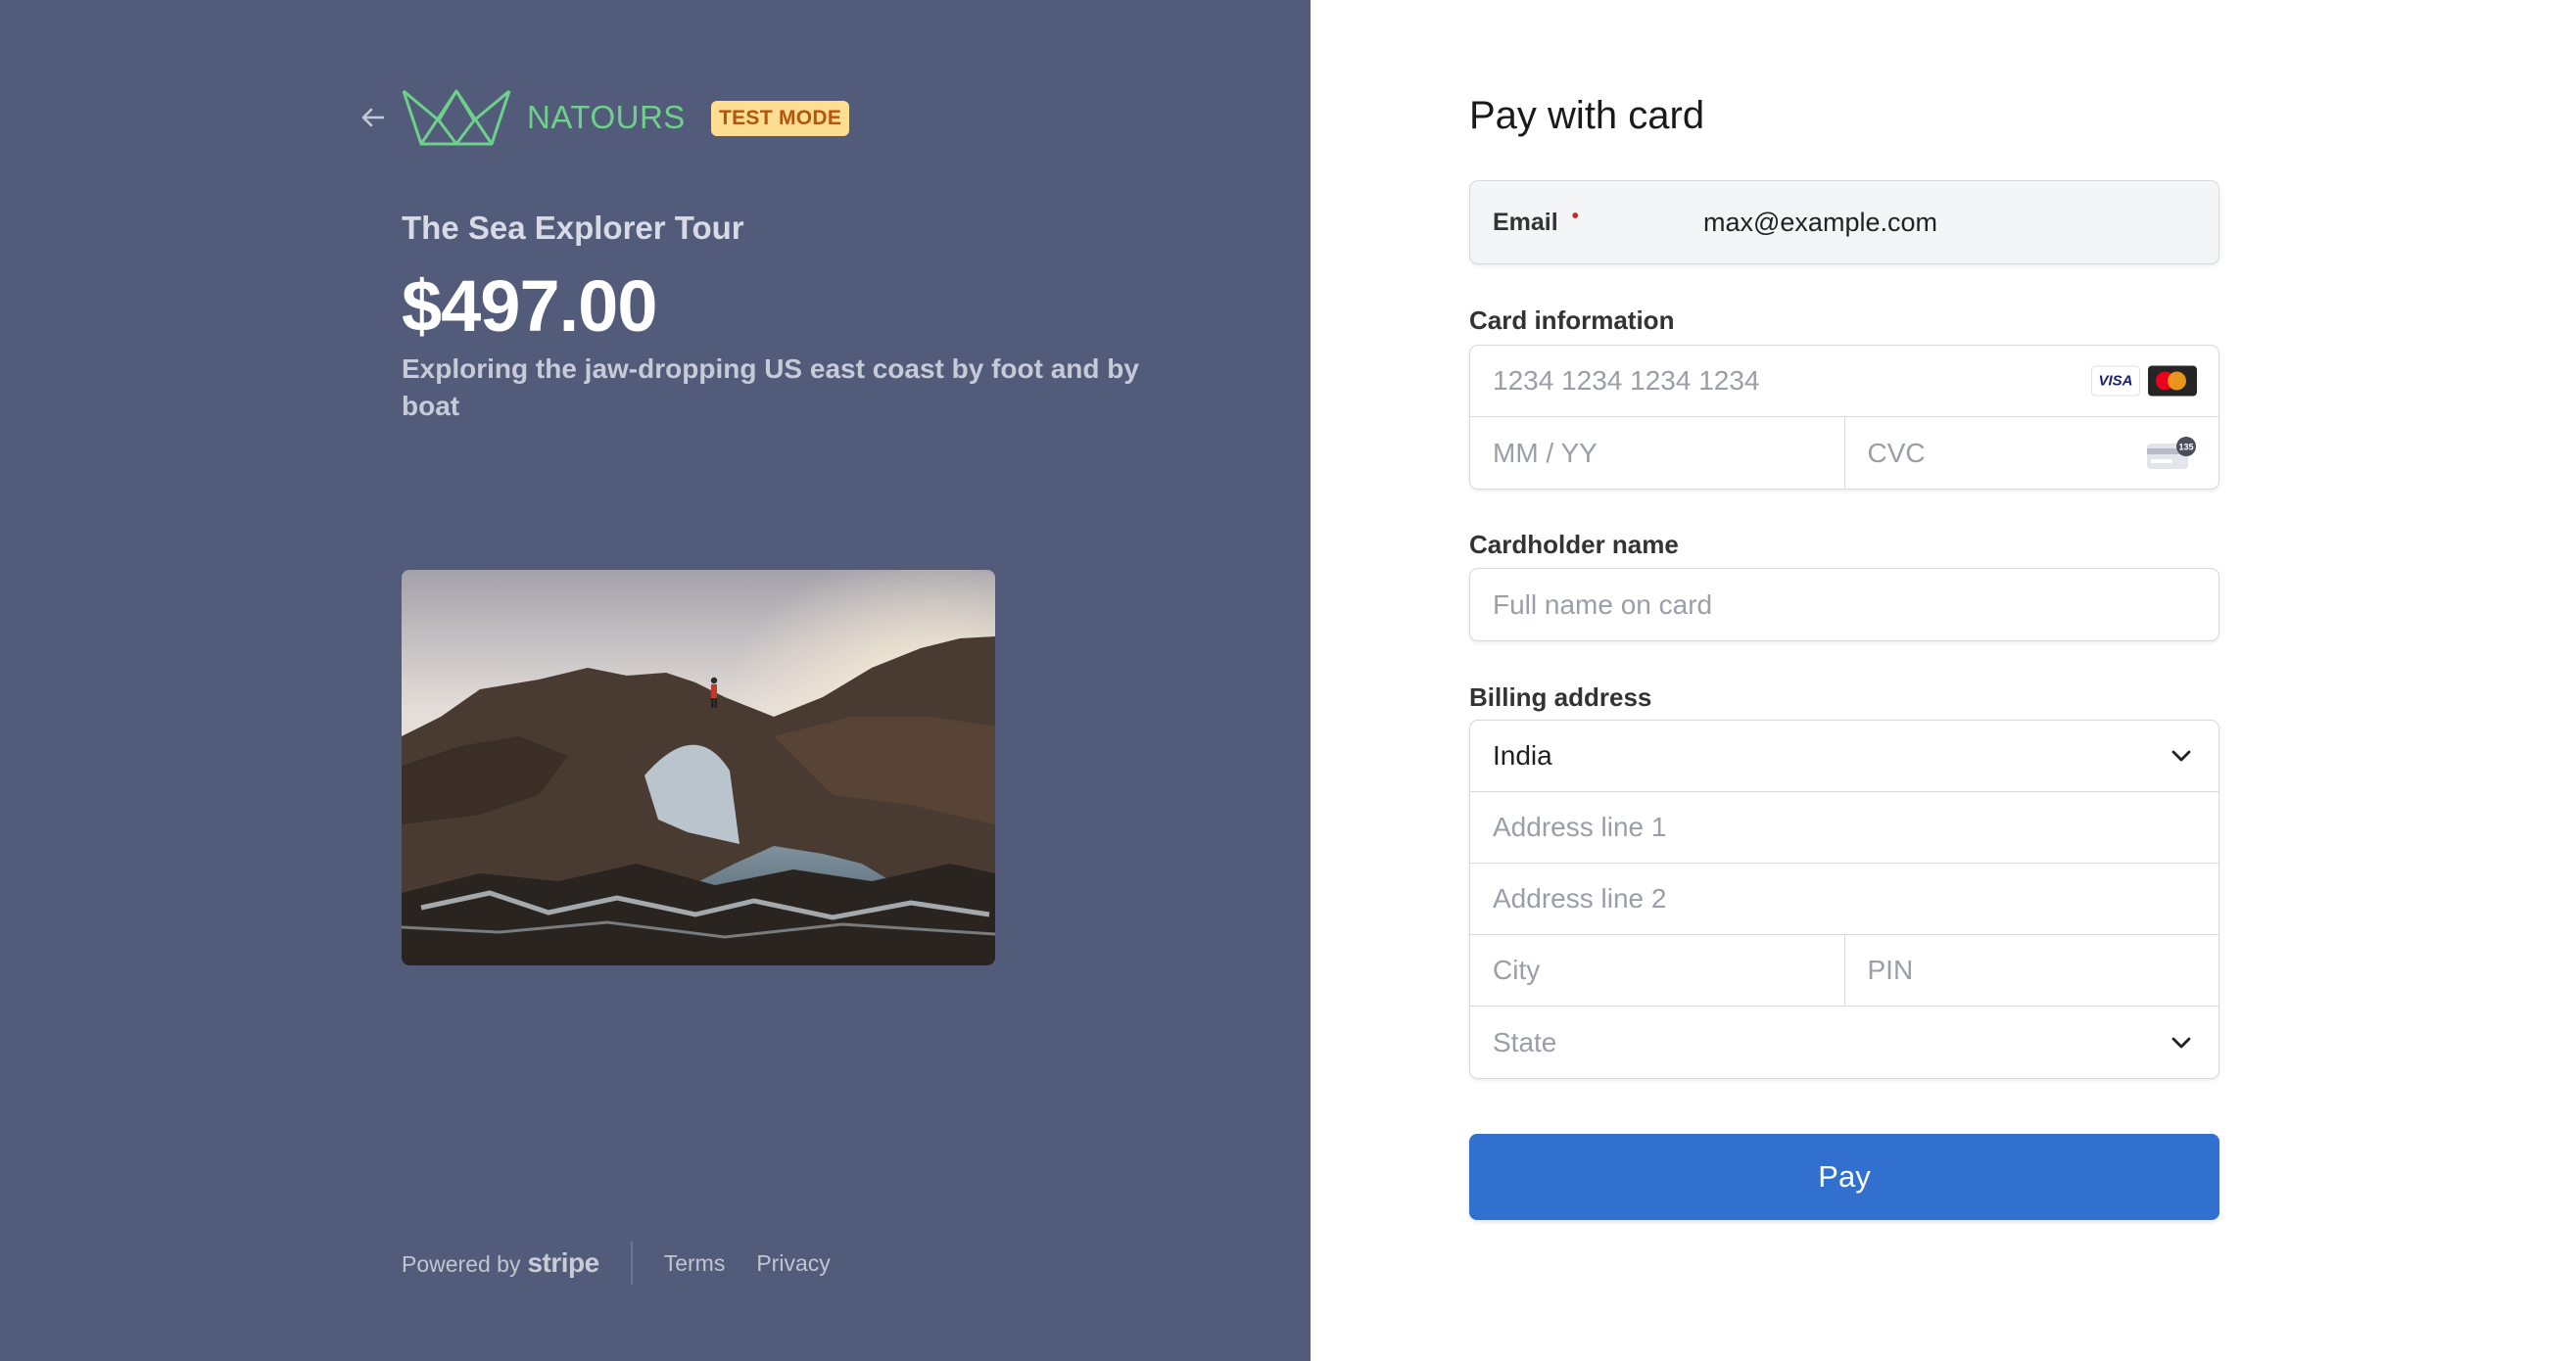 This screenshot has width=2576, height=1361. I want to click on city-input: City, so click(1657, 970).